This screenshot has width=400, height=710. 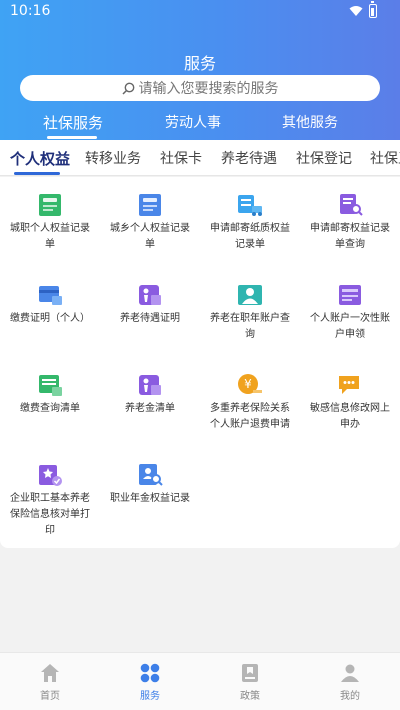 What do you see at coordinates (199, 63) in the screenshot?
I see `page-title: 服务` at bounding box center [199, 63].